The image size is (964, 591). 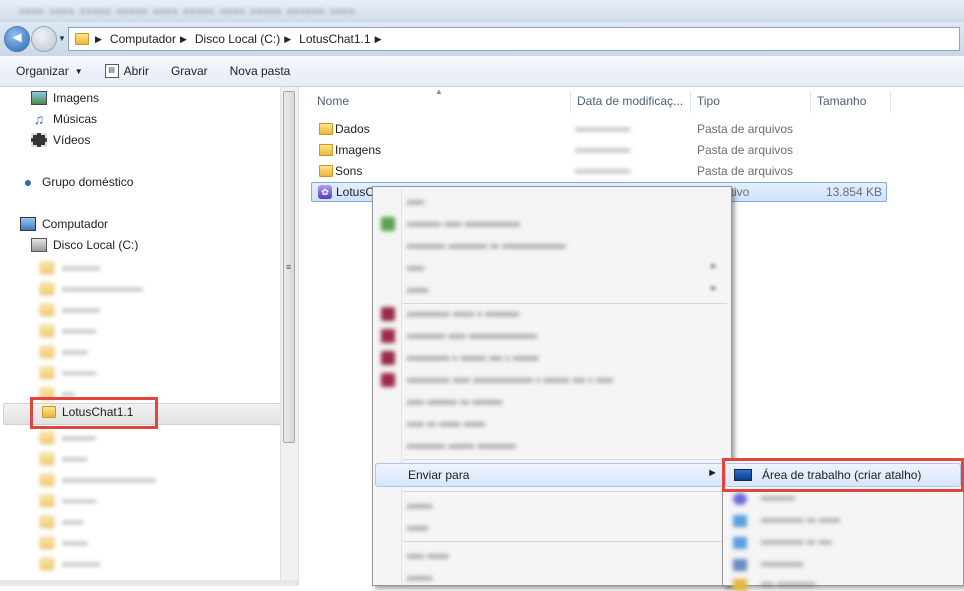 What do you see at coordinates (325, 192) in the screenshot?
I see `lotus-app-icon: ✿` at bounding box center [325, 192].